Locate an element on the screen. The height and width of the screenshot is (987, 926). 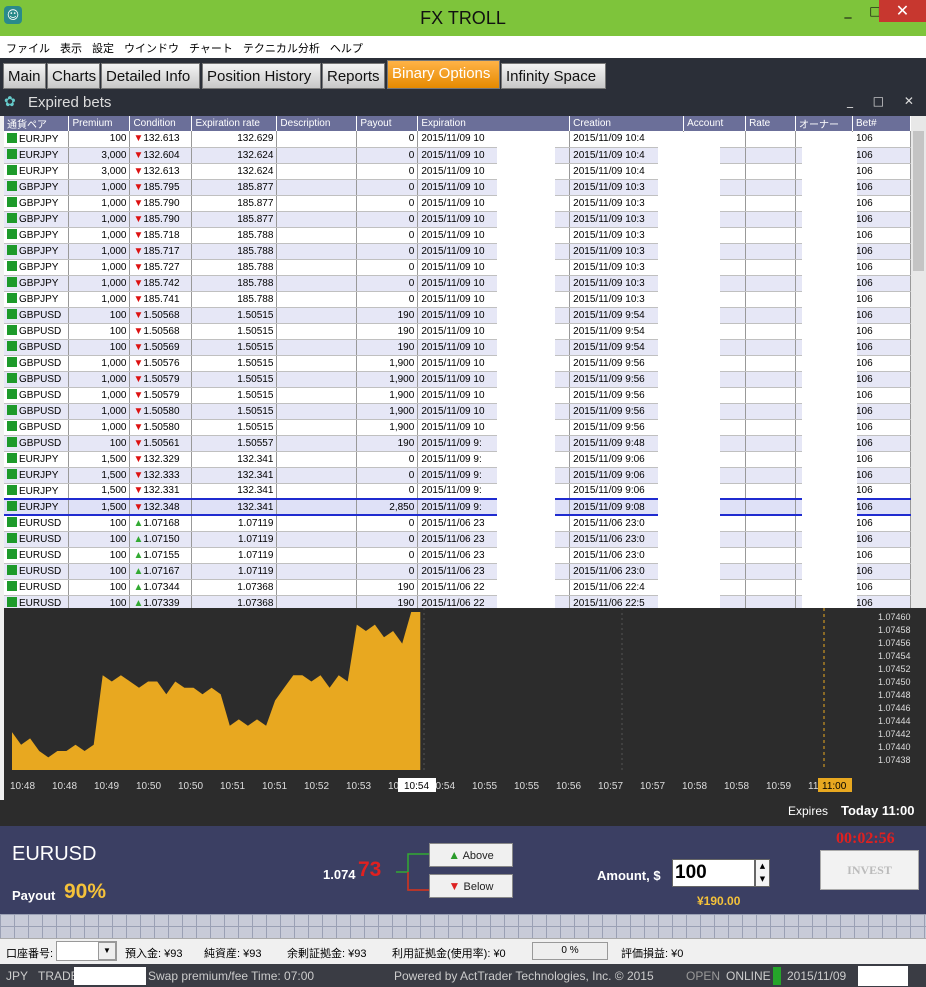
col-header-condition: Condition is located at coordinates (161, 123).